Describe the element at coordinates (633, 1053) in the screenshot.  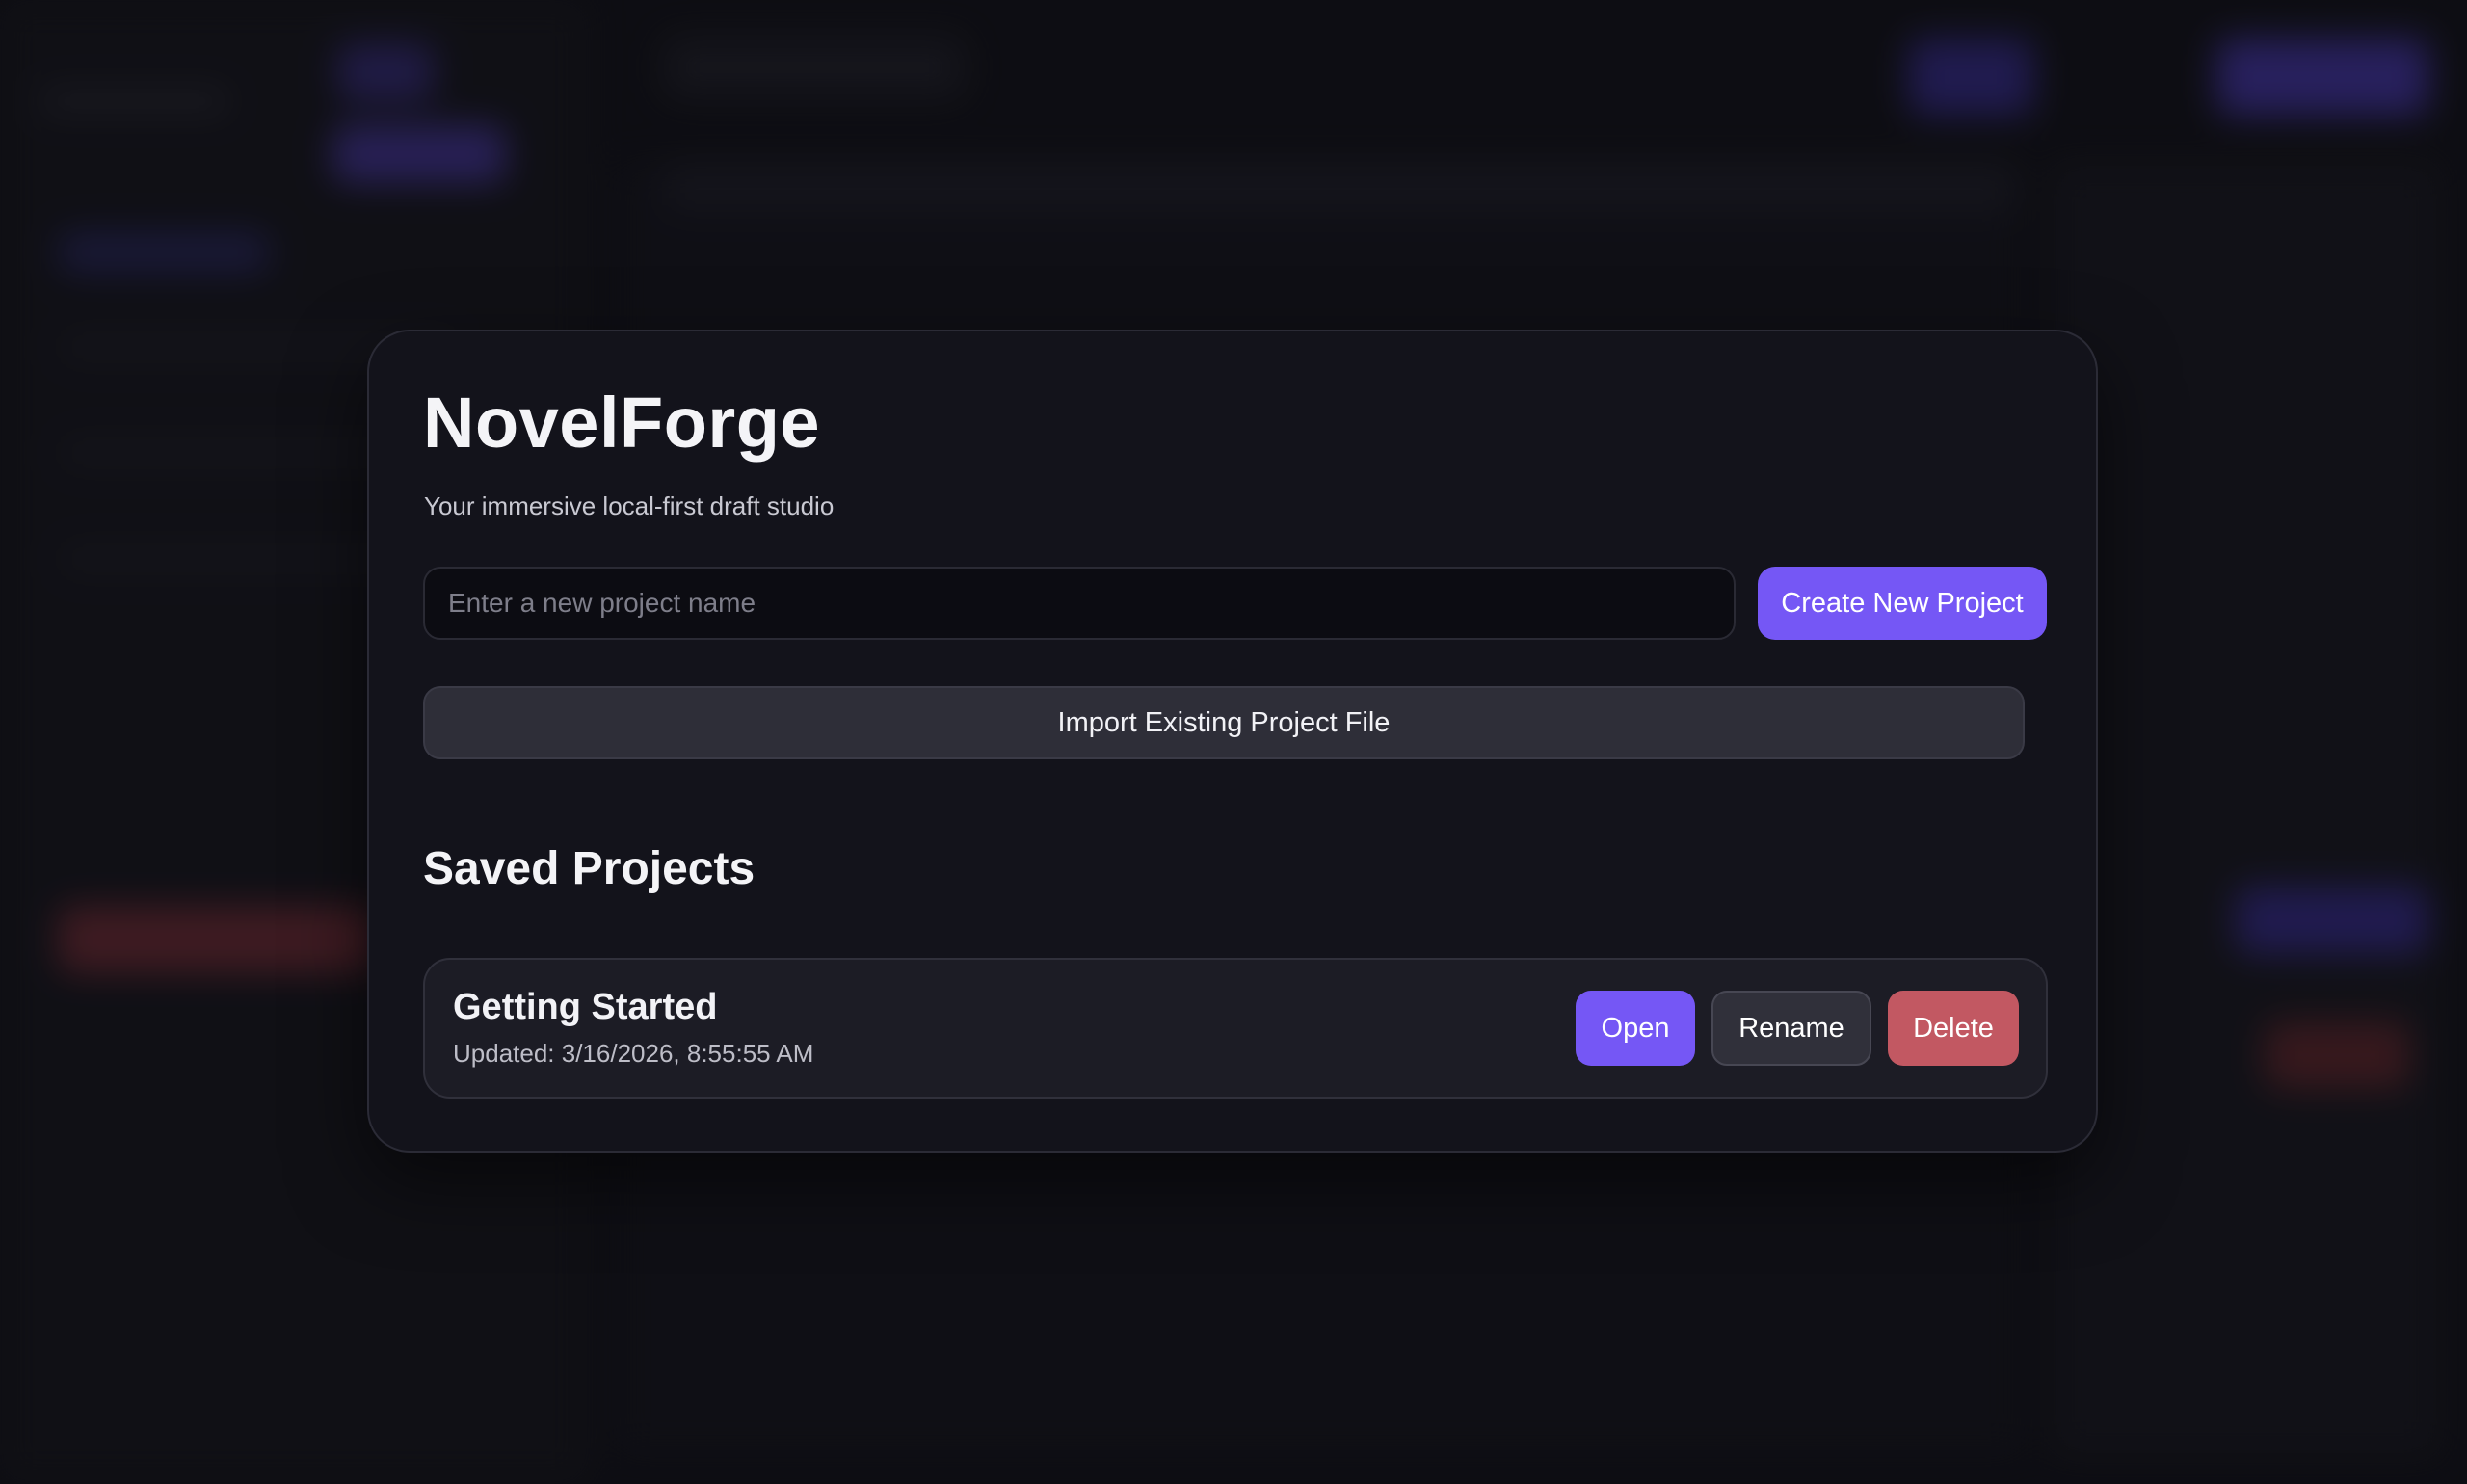
I see `project-updated-timestamp: Updated: 3/16/2026, 8:55:55 AM` at that location.